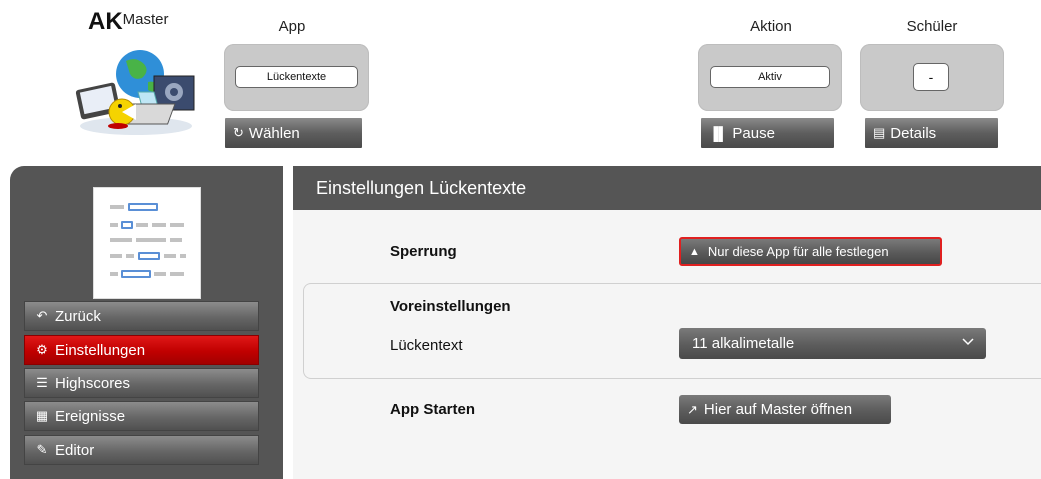 The width and height of the screenshot is (1041, 479). What do you see at coordinates (694, 251) in the screenshot?
I see `lock-icon: ▲` at bounding box center [694, 251].